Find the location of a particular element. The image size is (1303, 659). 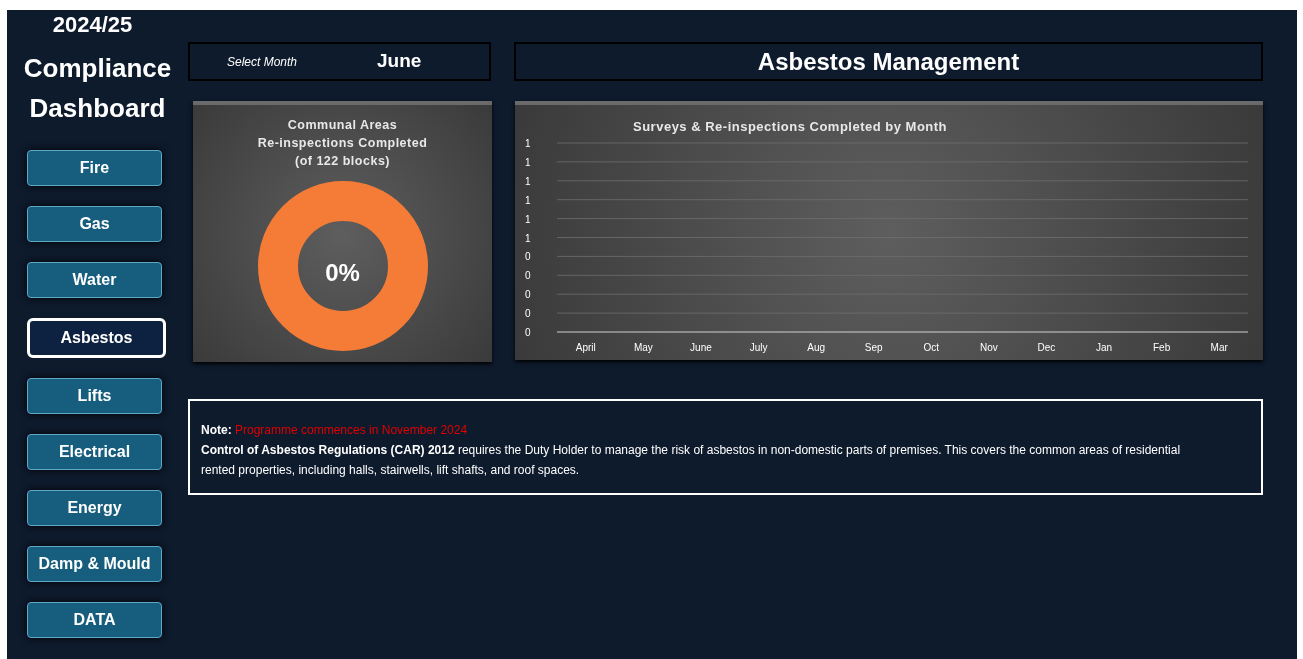

x-tick-label: Sep is located at coordinates (873, 347).